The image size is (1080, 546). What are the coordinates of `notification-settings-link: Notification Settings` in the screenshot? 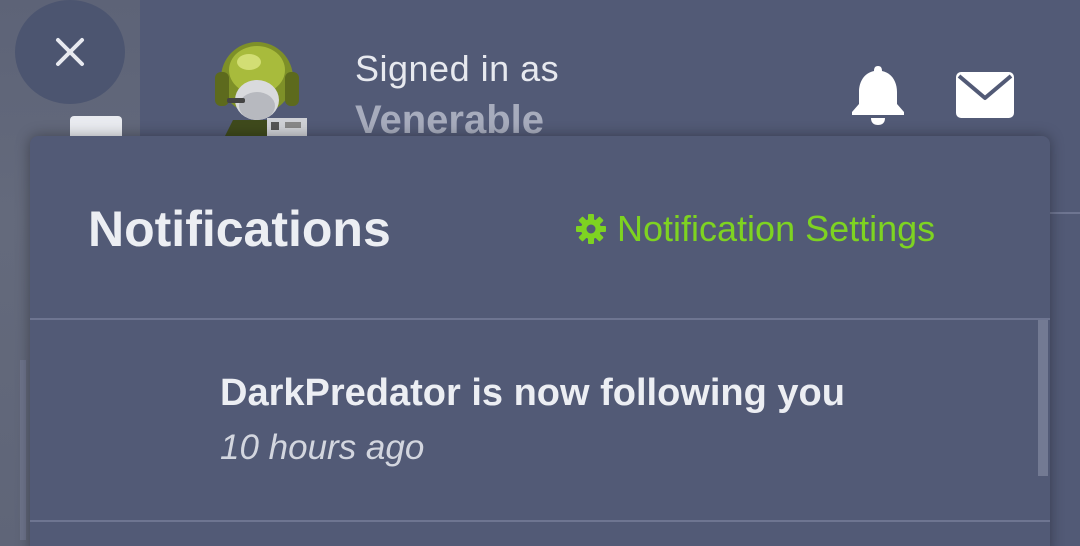 It's located at (755, 229).